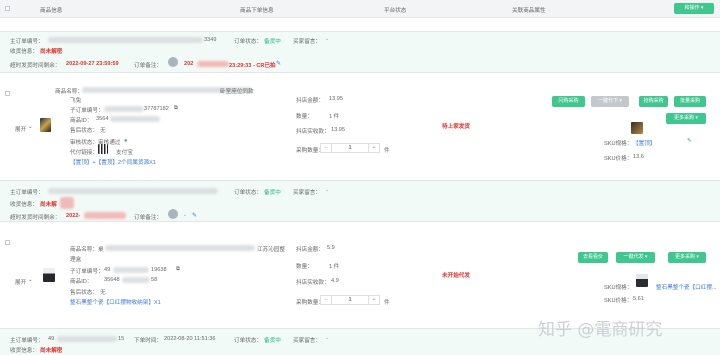 This screenshot has height=355, width=720. Describe the element at coordinates (327, 191) in the screenshot. I see `order-2-buyer-message: -` at that location.